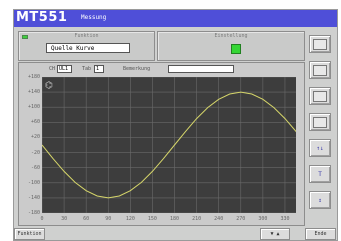 The height and width of the screenshot is (241, 341). What do you see at coordinates (175, 18) in the screenshot?
I see `title-bar: MT551 Messung` at bounding box center [175, 18].